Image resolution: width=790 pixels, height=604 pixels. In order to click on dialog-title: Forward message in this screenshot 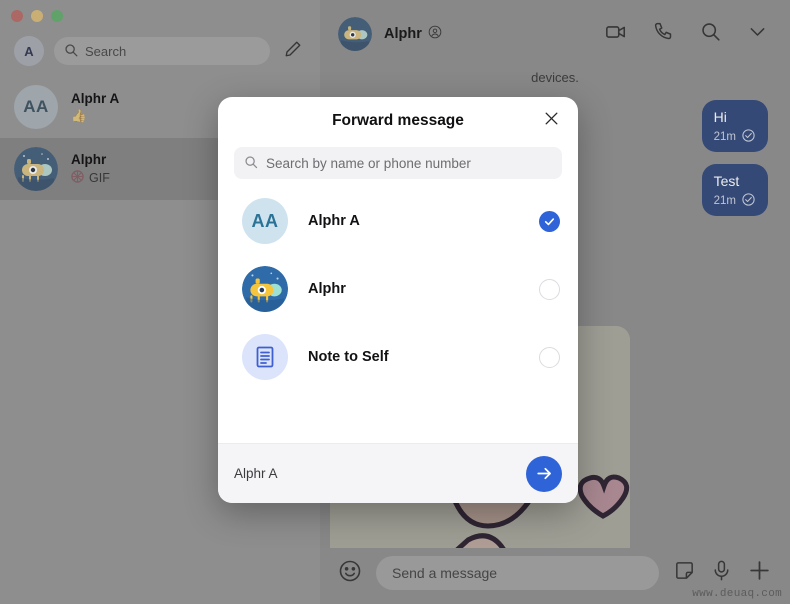, I will do `click(398, 120)`.